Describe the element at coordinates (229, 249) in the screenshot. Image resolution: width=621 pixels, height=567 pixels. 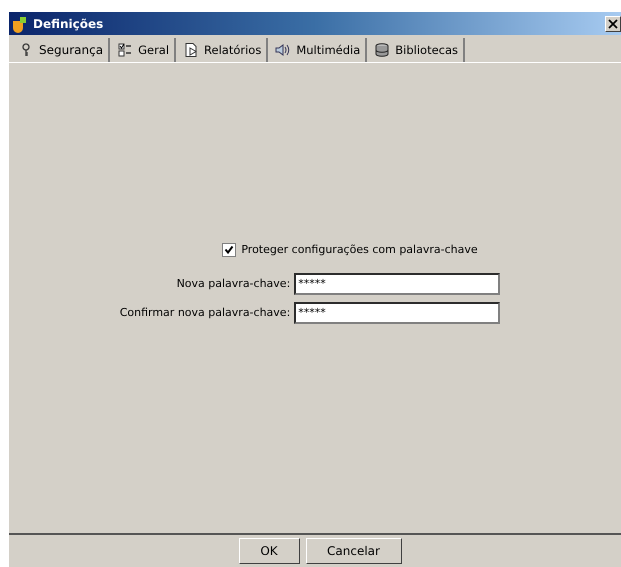
I see `checkbox` at that location.